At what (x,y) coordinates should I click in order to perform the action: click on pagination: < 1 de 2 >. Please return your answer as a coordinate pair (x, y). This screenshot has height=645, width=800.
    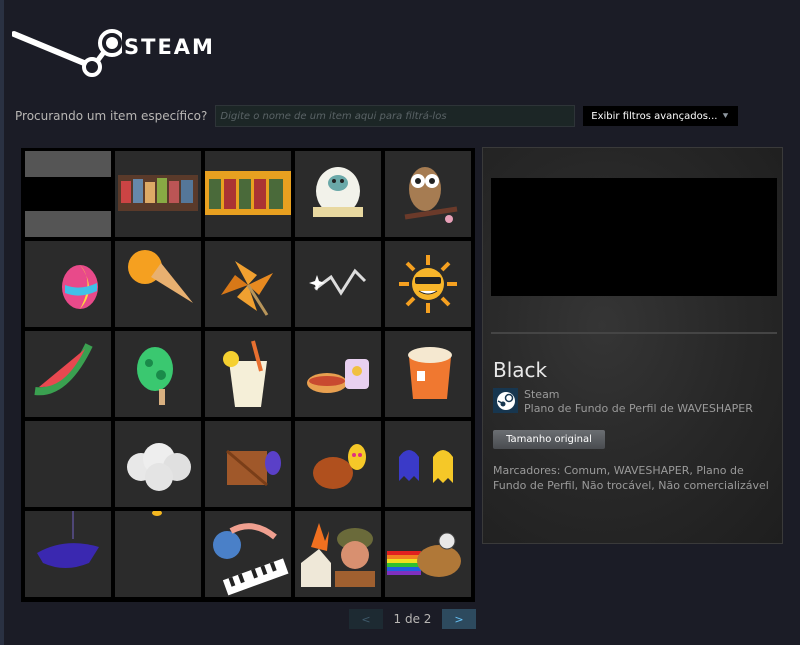
    Looking at the image, I should click on (412, 619).